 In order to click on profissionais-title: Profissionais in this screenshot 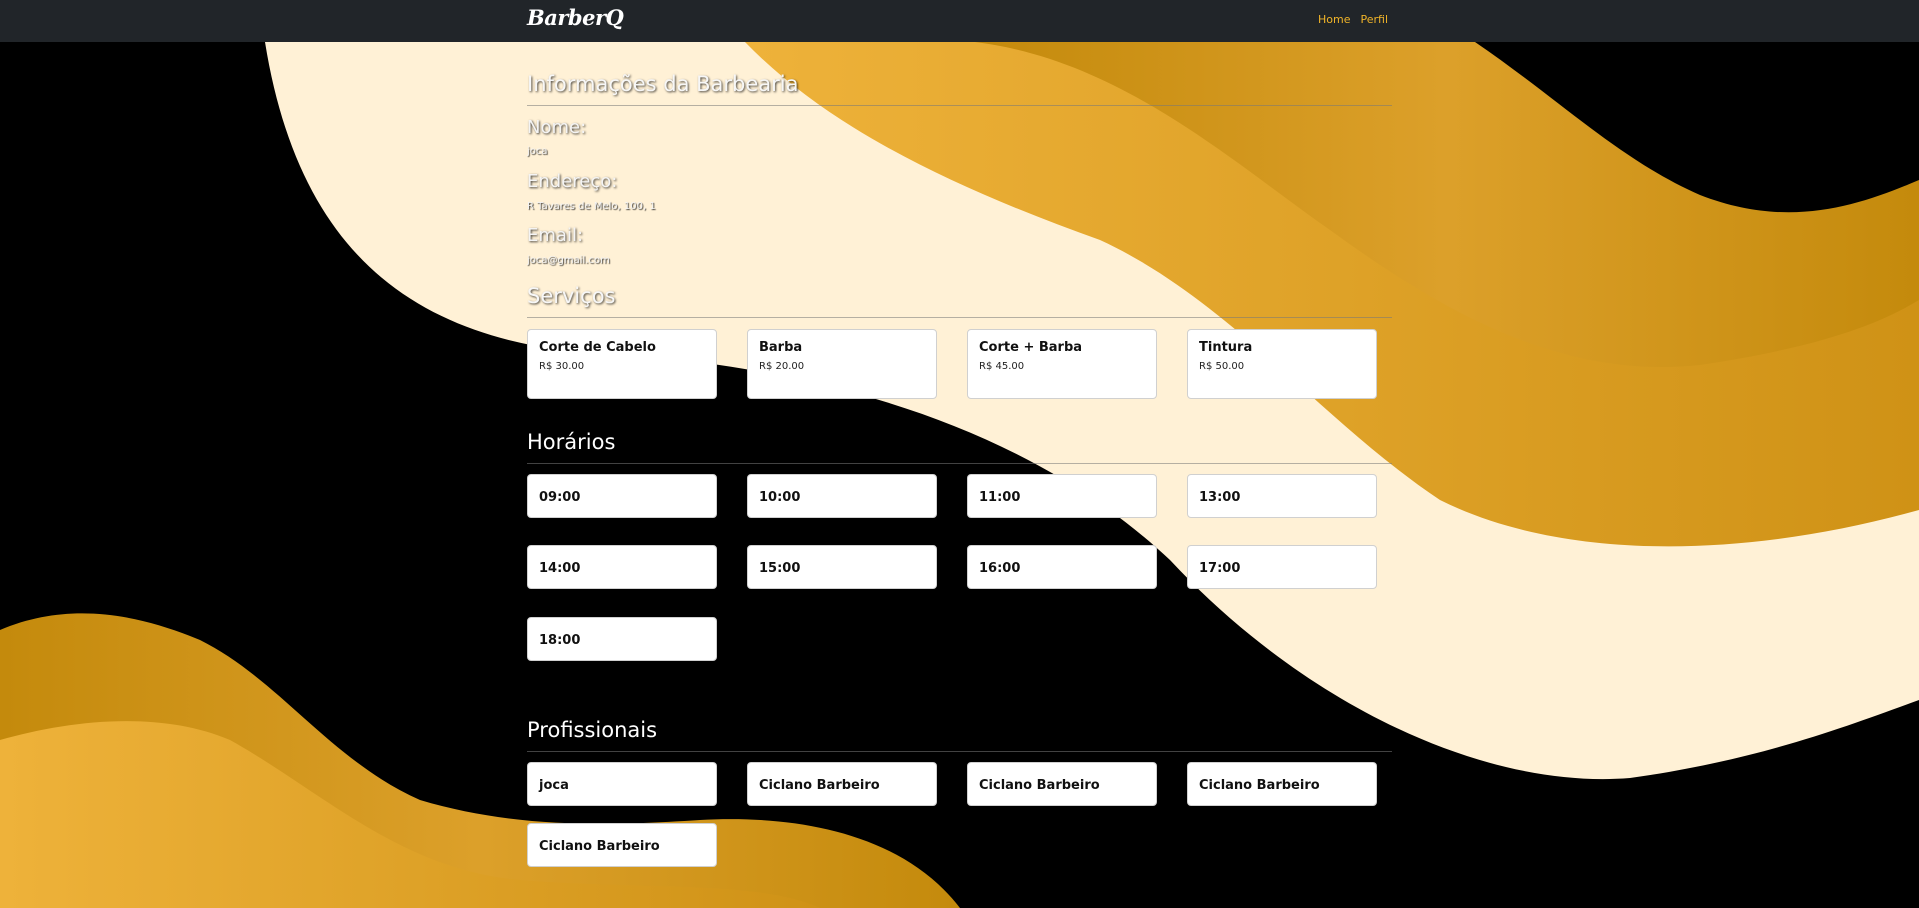, I will do `click(592, 730)`.